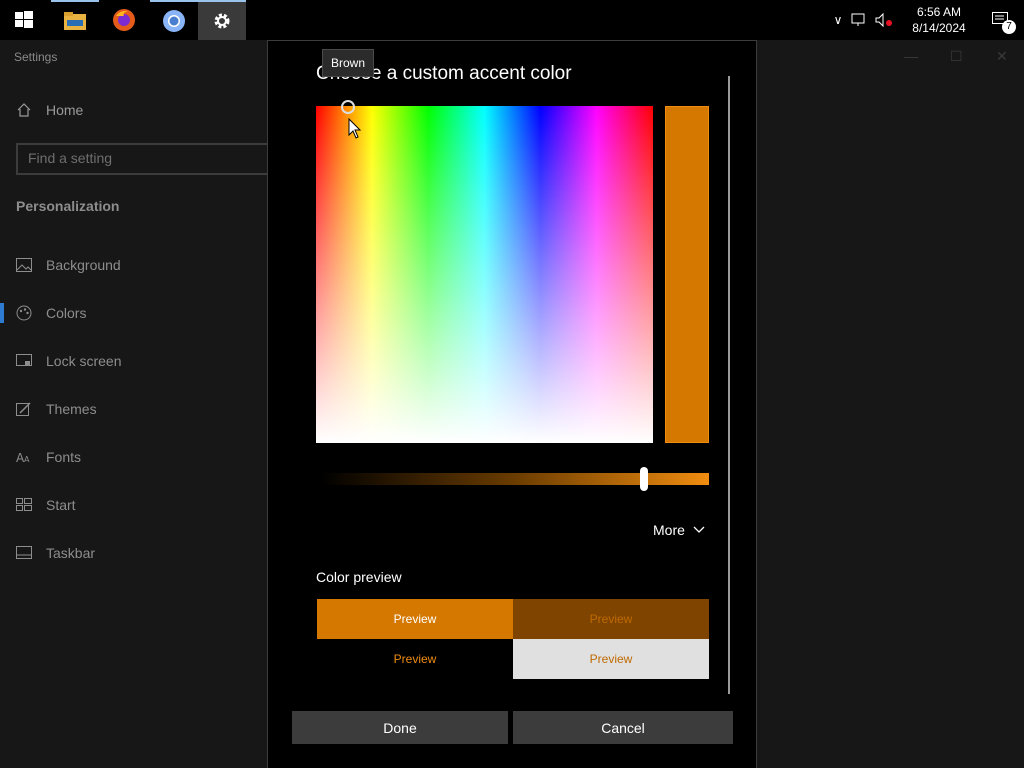  What do you see at coordinates (729, 385) in the screenshot?
I see `scrollbar` at bounding box center [729, 385].